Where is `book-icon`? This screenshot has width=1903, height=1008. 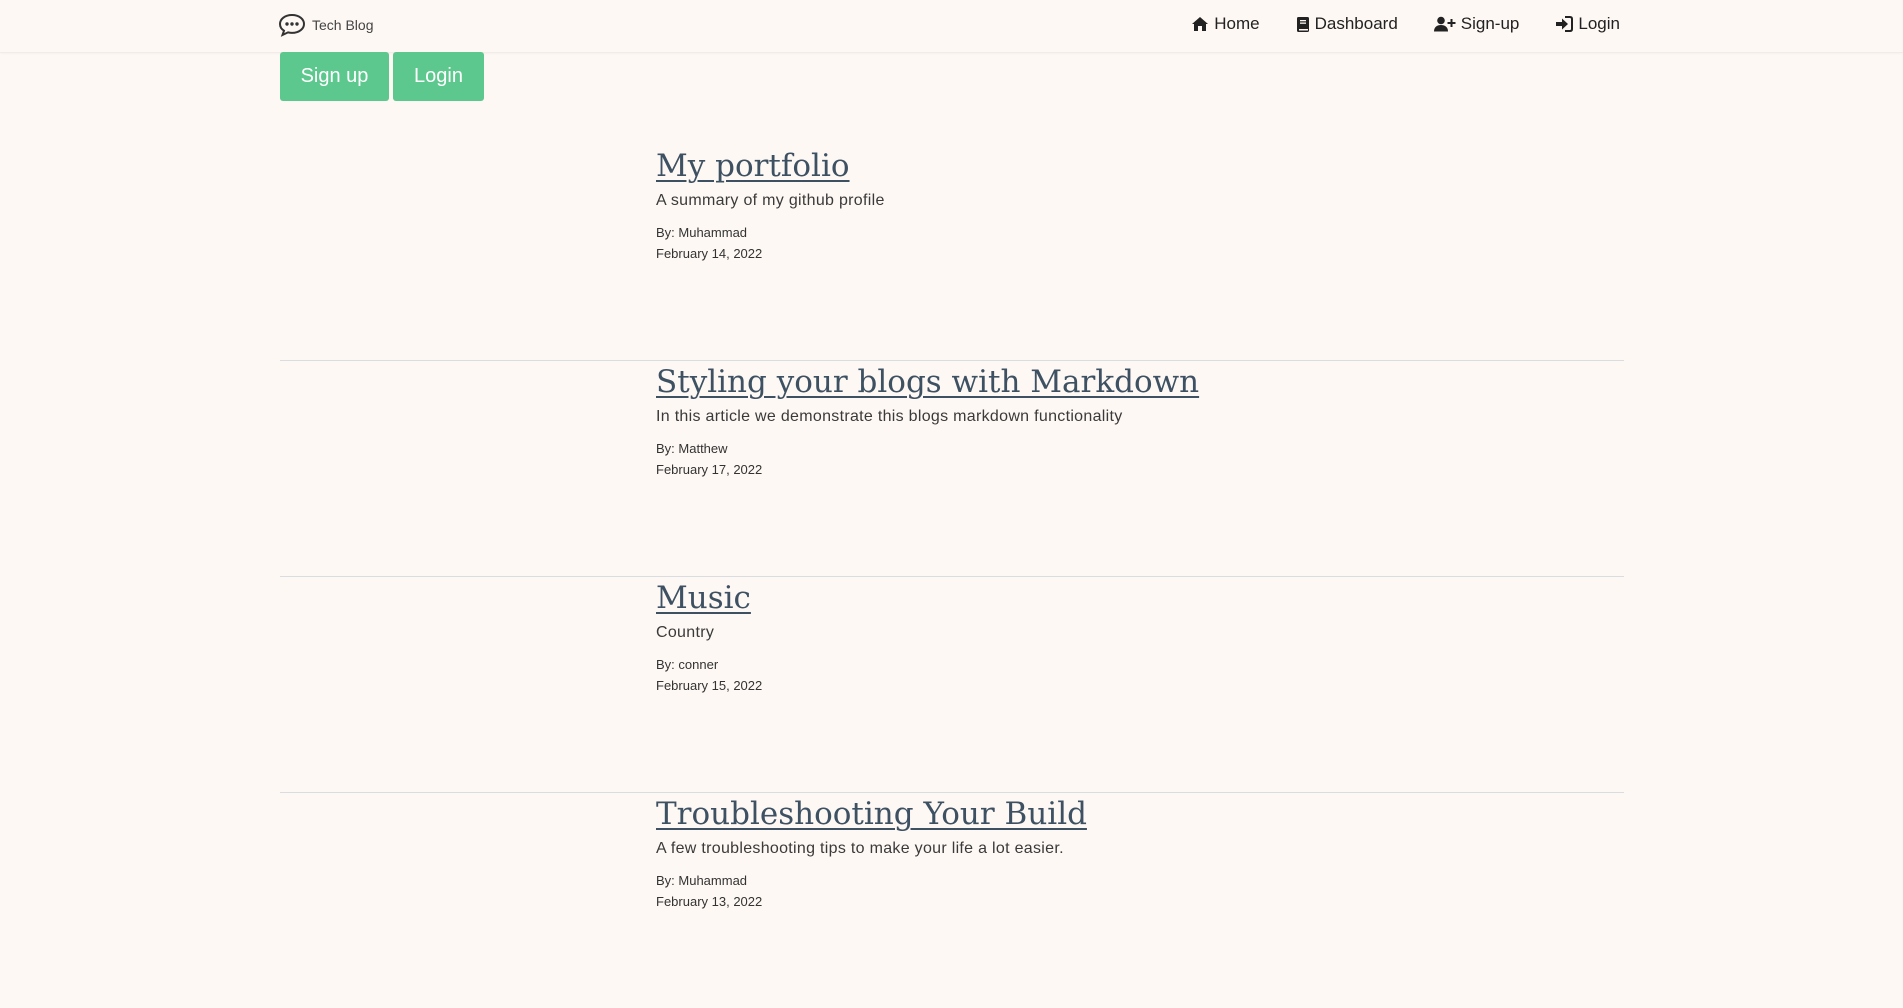
book-icon is located at coordinates (1302, 24).